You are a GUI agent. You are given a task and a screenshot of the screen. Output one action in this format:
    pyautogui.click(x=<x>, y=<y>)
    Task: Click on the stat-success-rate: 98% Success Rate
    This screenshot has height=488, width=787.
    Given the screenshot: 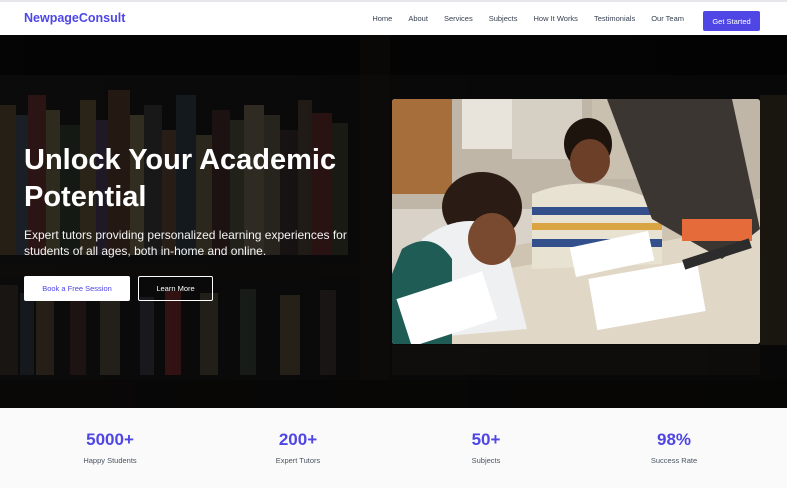 What is the action you would take?
    pyautogui.click(x=674, y=447)
    